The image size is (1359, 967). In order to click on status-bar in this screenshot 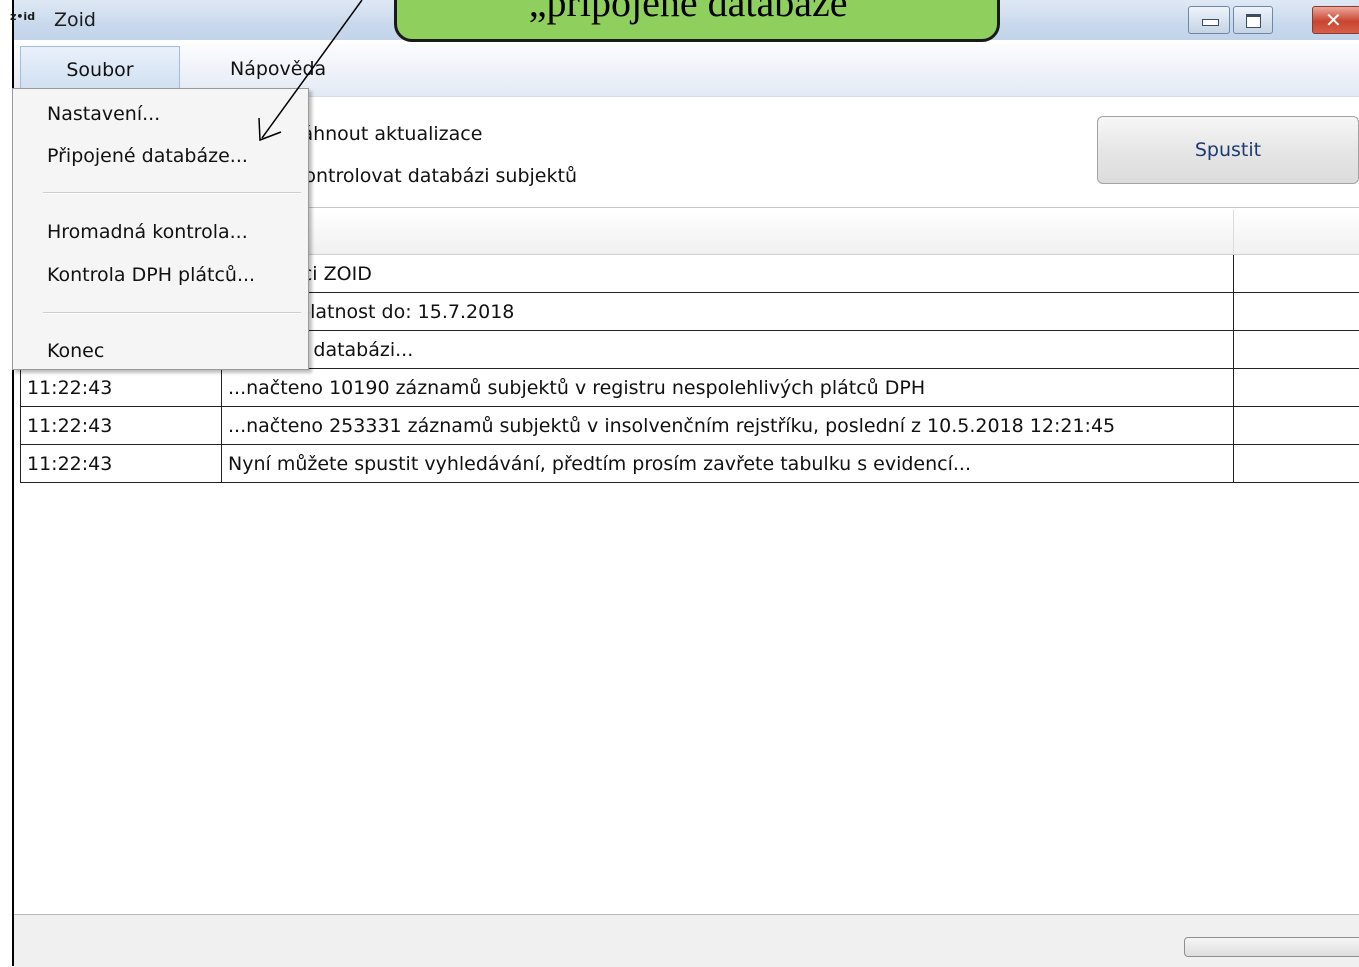, I will do `click(686, 940)`.